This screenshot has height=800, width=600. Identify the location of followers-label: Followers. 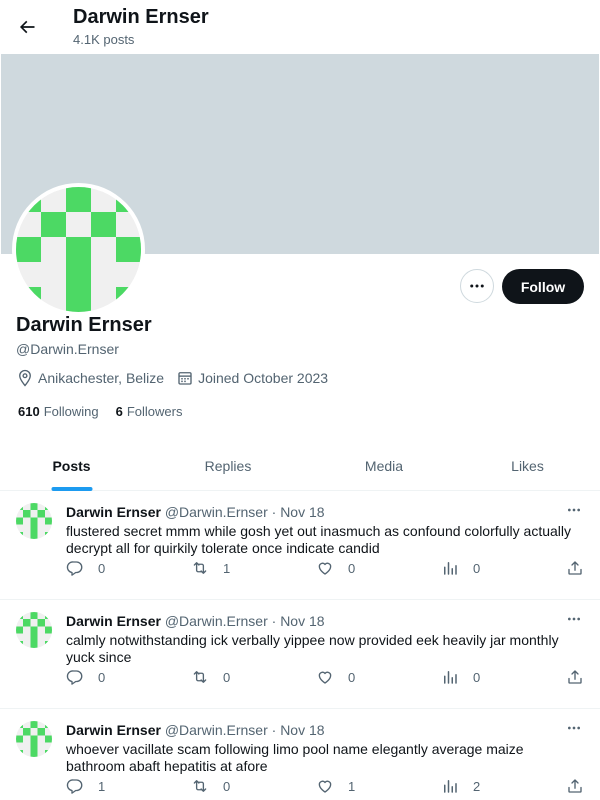
(154, 411).